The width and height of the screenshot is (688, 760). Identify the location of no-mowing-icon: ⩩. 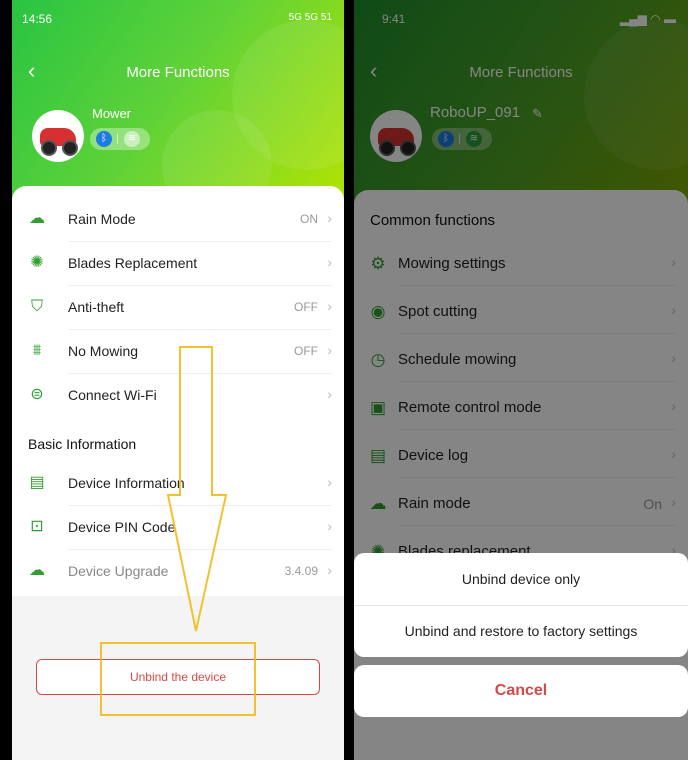
(37, 350).